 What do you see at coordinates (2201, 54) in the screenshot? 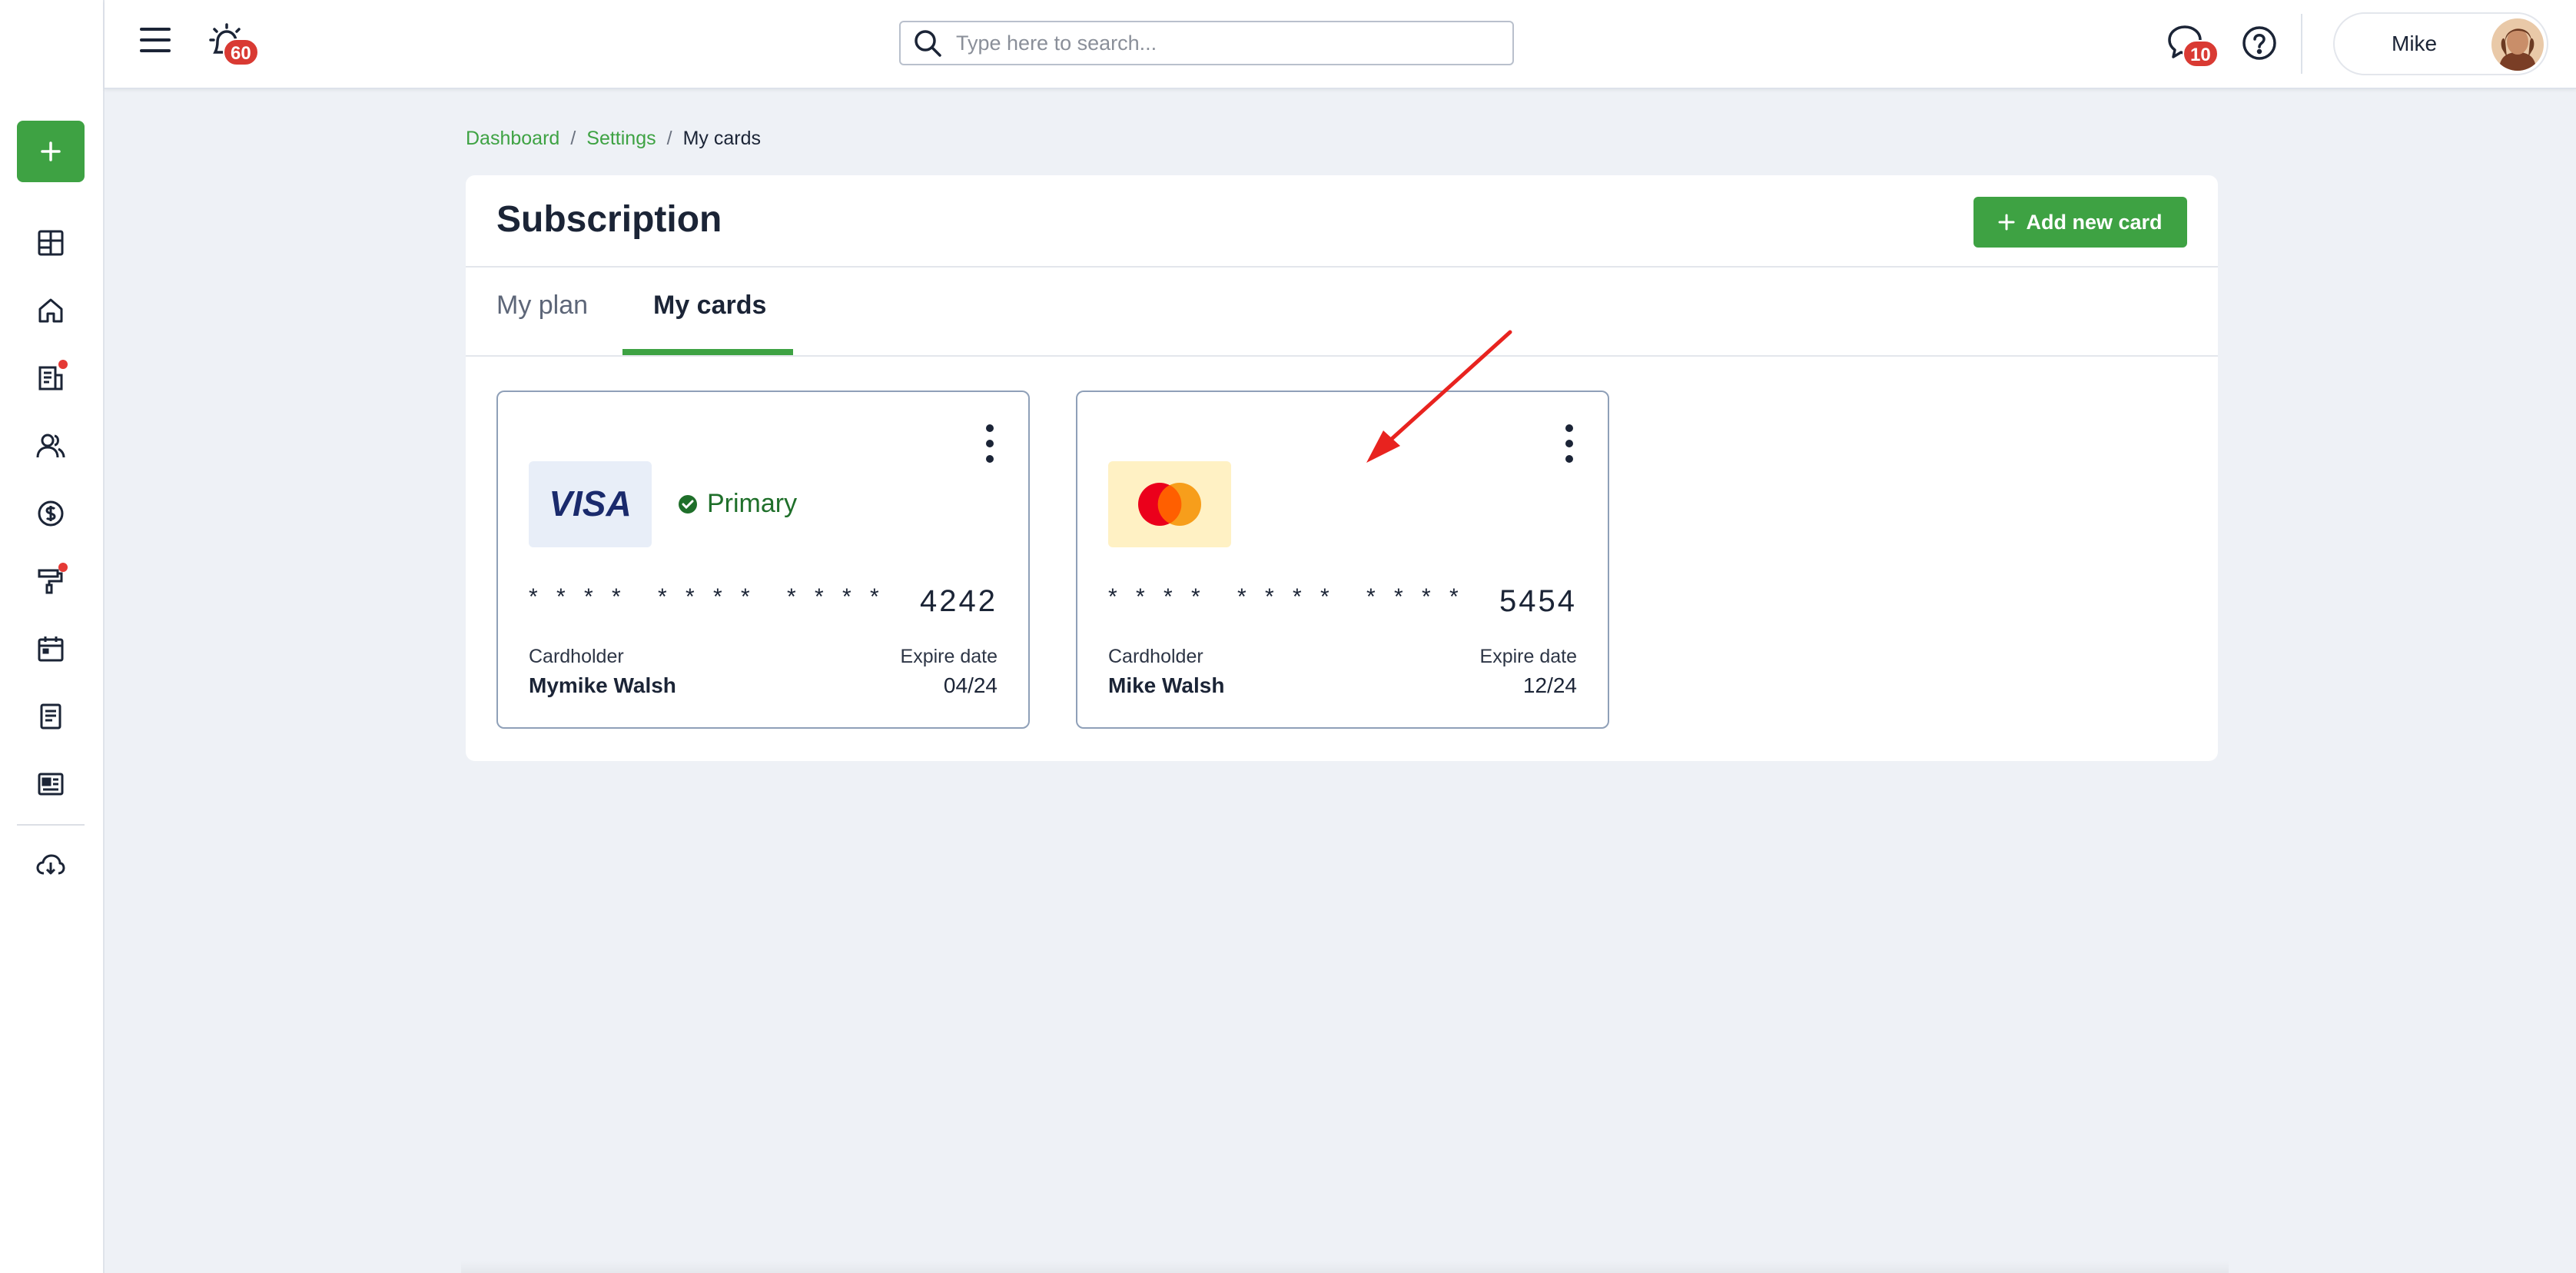
I see `messages-count-badge: 10` at bounding box center [2201, 54].